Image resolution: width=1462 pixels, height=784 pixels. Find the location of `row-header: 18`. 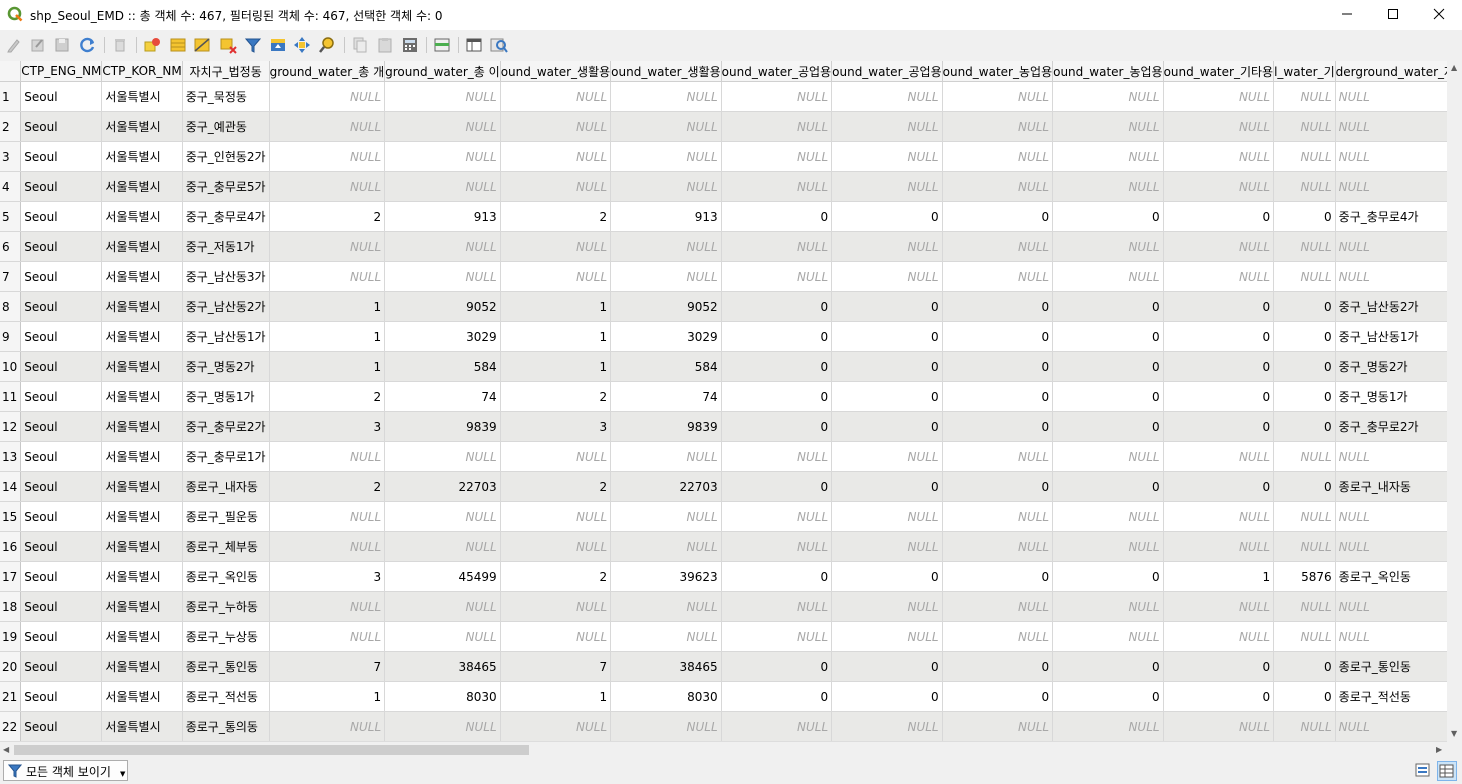

row-header: 18 is located at coordinates (11, 606).